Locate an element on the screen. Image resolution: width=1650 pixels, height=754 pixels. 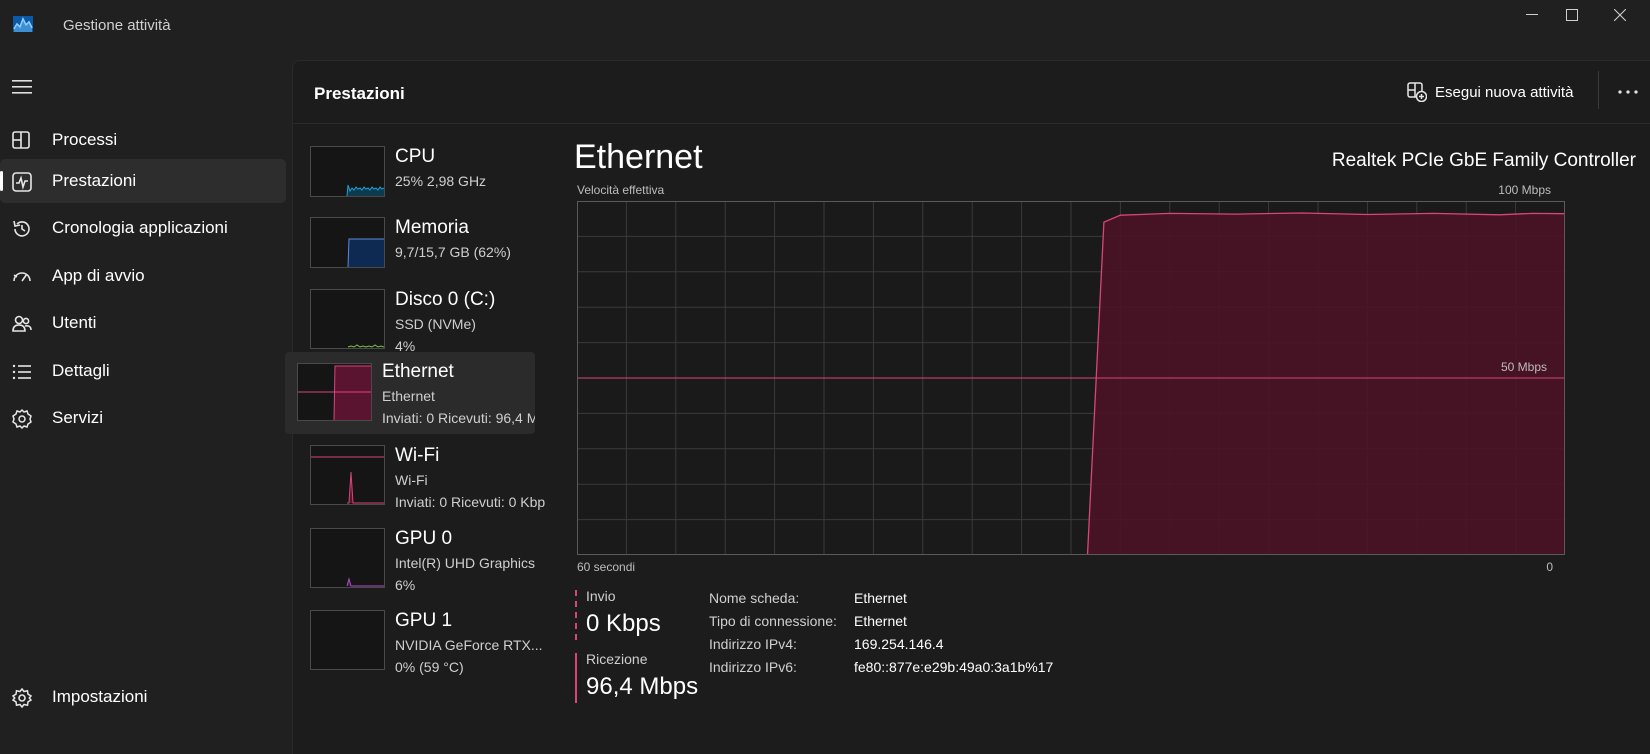
window-title: Gestione attività is located at coordinates (117, 25).